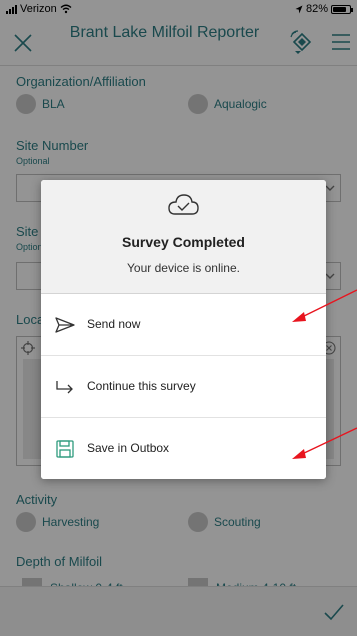  Describe the element at coordinates (183, 242) in the screenshot. I see `dialog-title: Survey Completed` at that location.